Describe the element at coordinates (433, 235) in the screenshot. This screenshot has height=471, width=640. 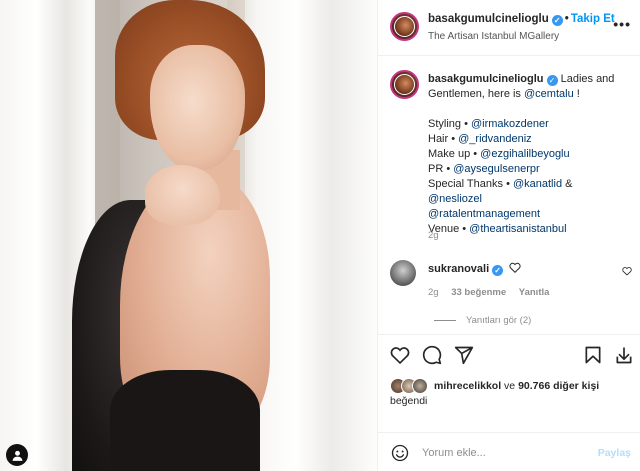
I see `caption-time: 2g` at that location.